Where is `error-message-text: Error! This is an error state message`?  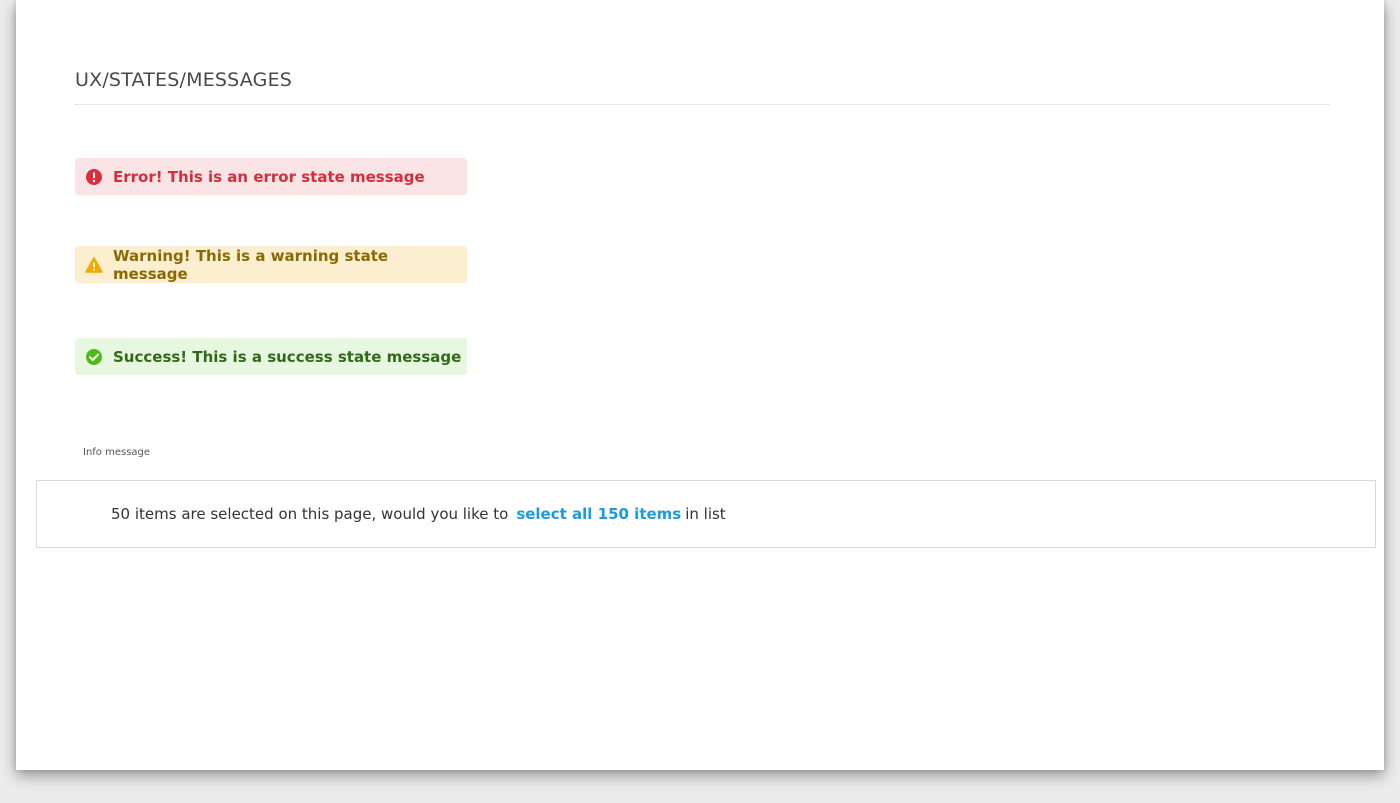 error-message-text: Error! This is an error state message is located at coordinates (269, 176).